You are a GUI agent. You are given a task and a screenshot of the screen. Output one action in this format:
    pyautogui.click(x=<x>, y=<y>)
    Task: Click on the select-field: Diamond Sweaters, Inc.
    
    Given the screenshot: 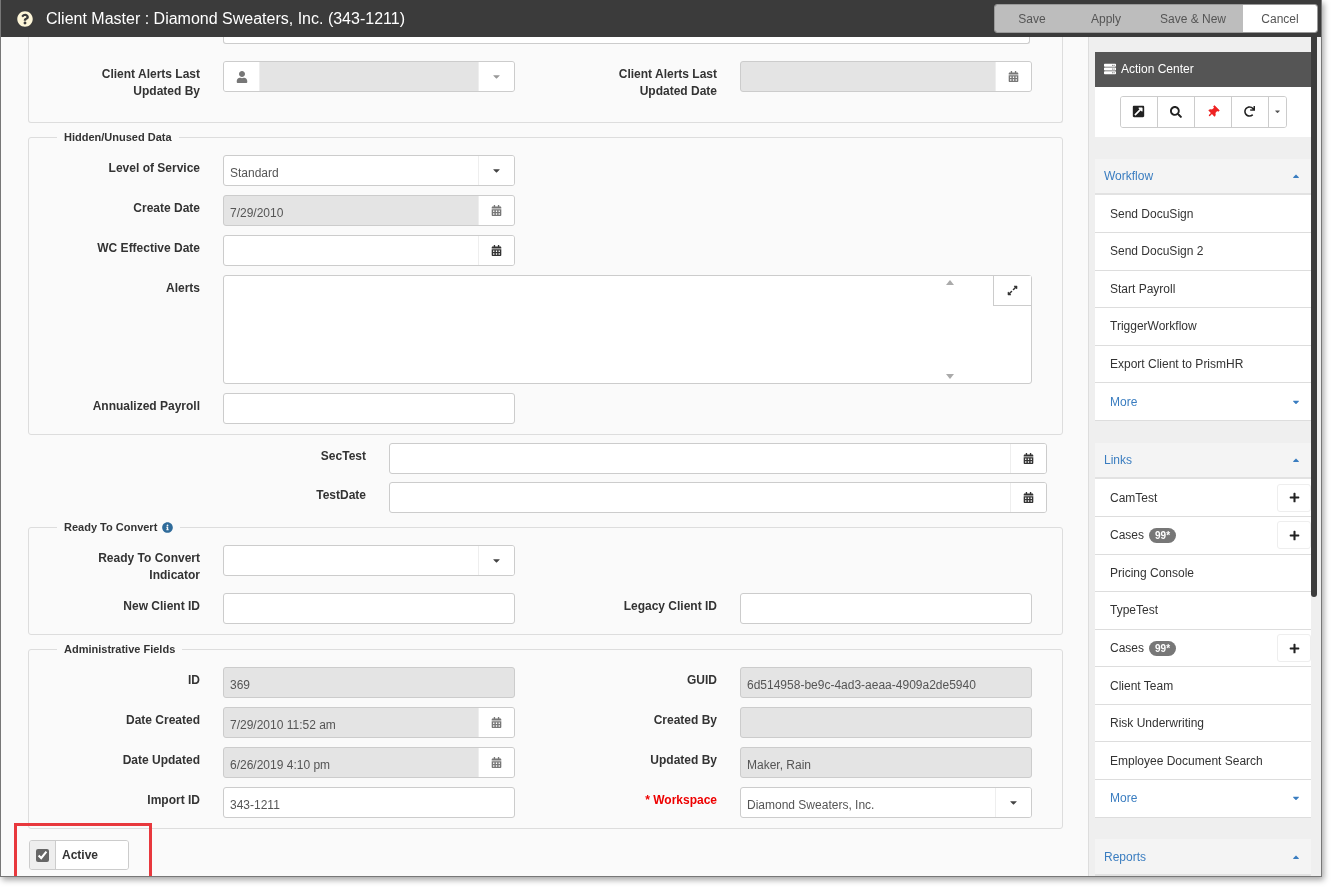 What is the action you would take?
    pyautogui.click(x=886, y=802)
    